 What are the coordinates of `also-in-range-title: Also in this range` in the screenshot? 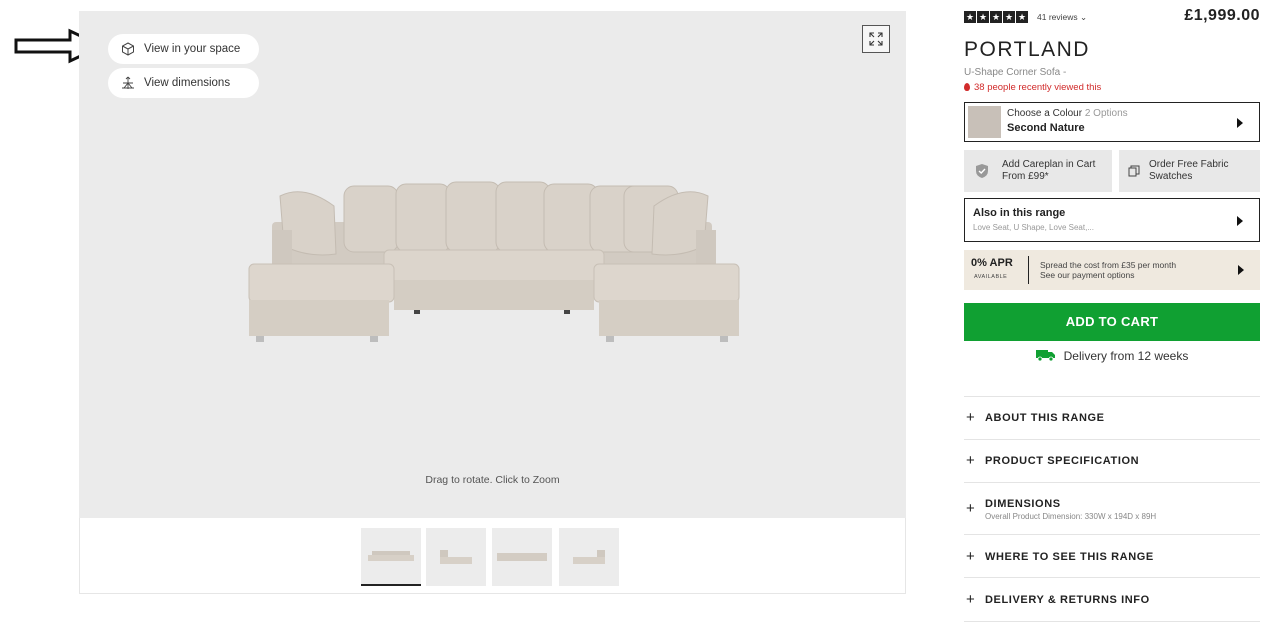 It's located at (1019, 213).